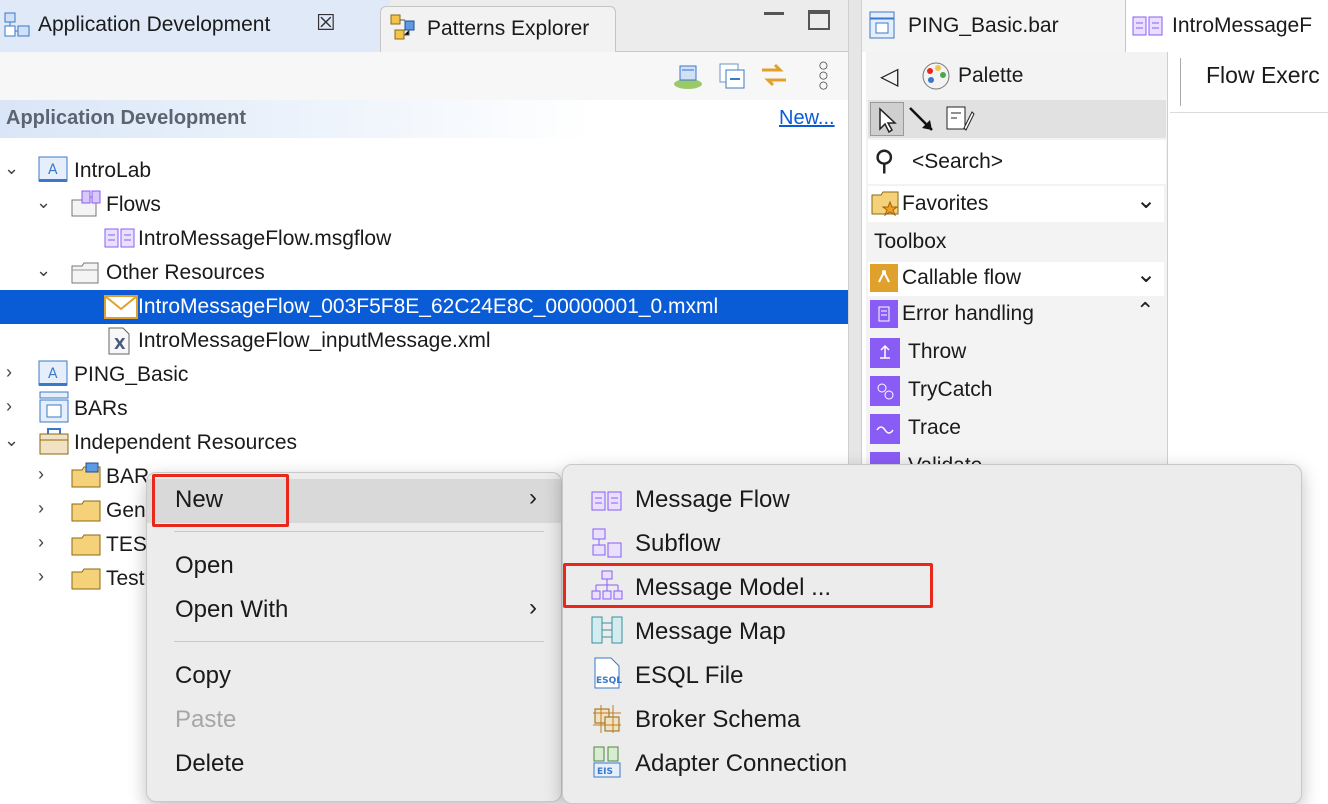 The height and width of the screenshot is (804, 1328). I want to click on link-with-editor-icon, so click(774, 75).